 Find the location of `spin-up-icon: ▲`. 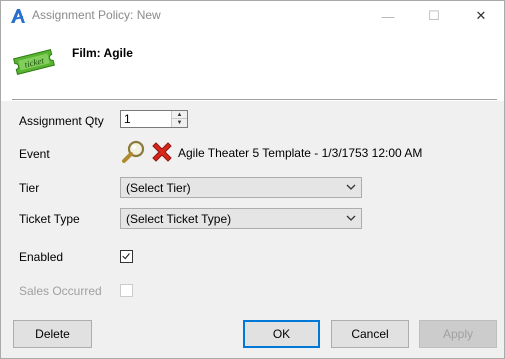

spin-up-icon: ▲ is located at coordinates (179, 115).